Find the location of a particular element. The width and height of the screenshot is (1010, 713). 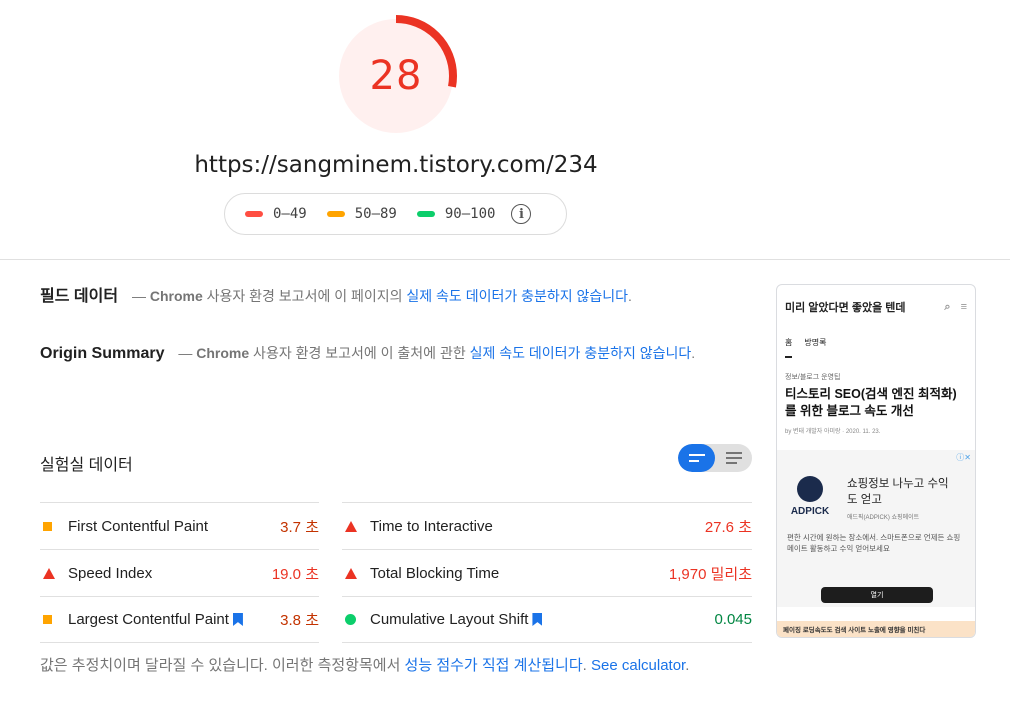

metric-name-tbt: Total Blocking Time is located at coordinates (435, 573).